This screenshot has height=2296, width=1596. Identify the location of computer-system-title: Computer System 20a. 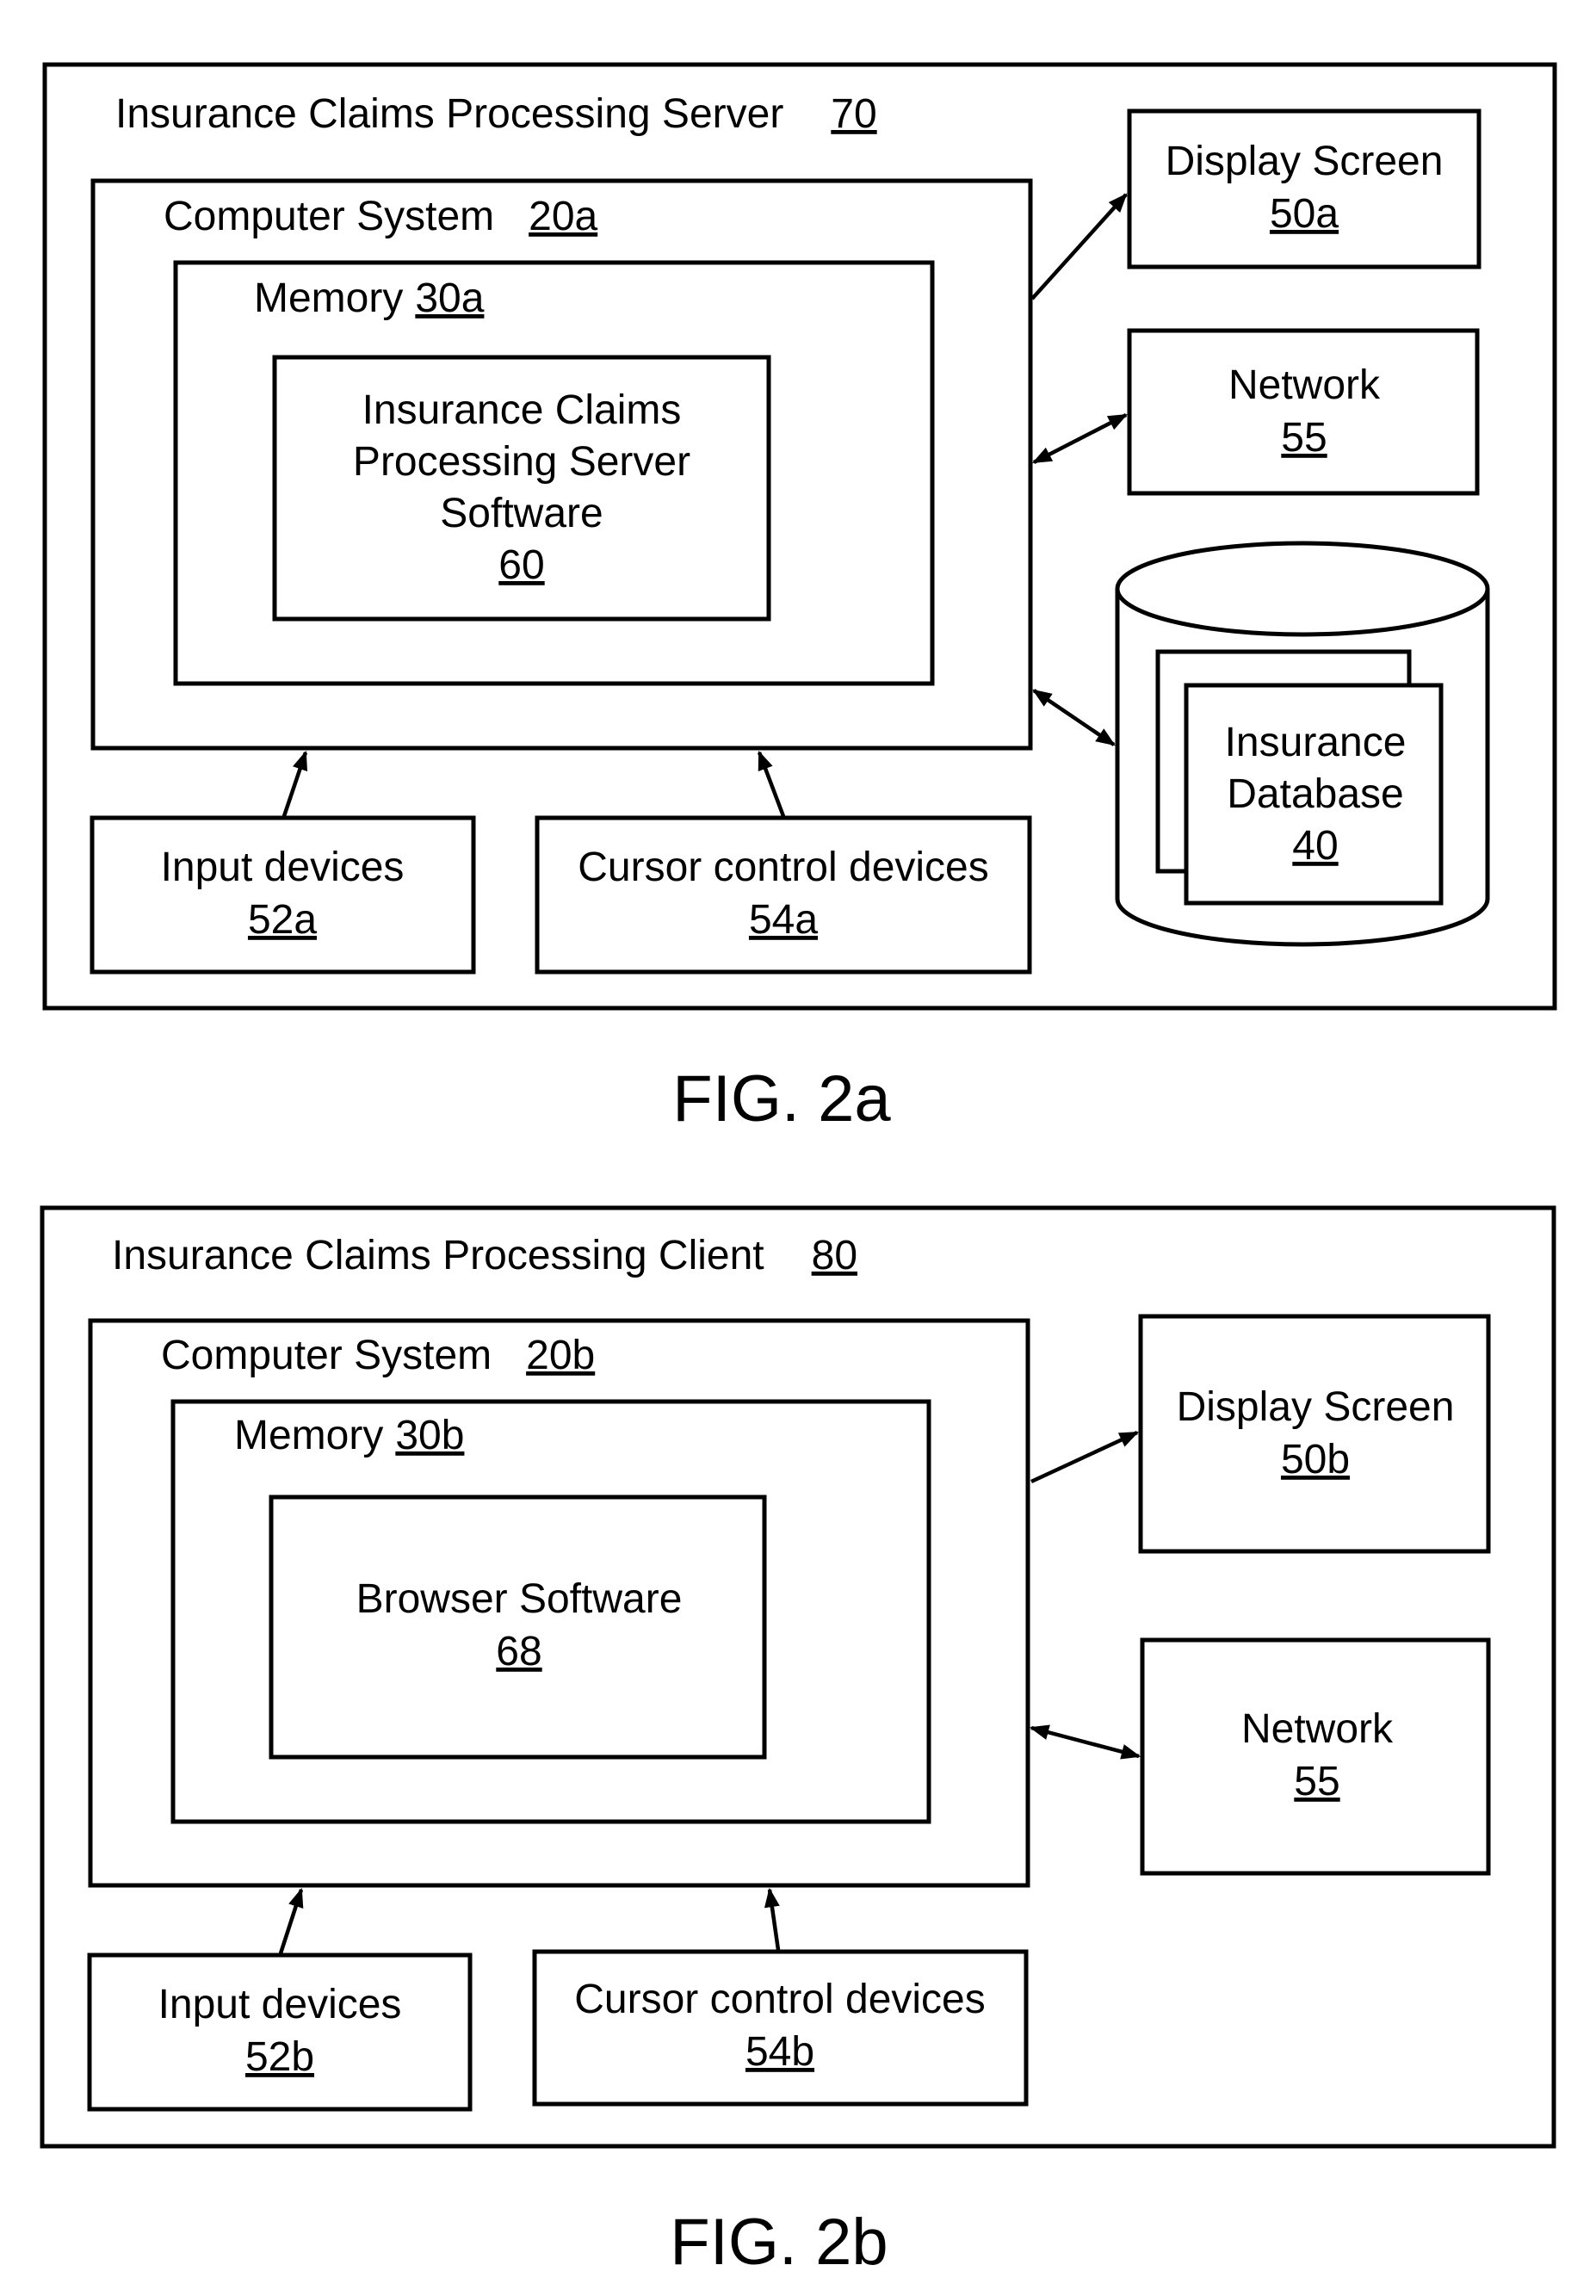
(381, 216).